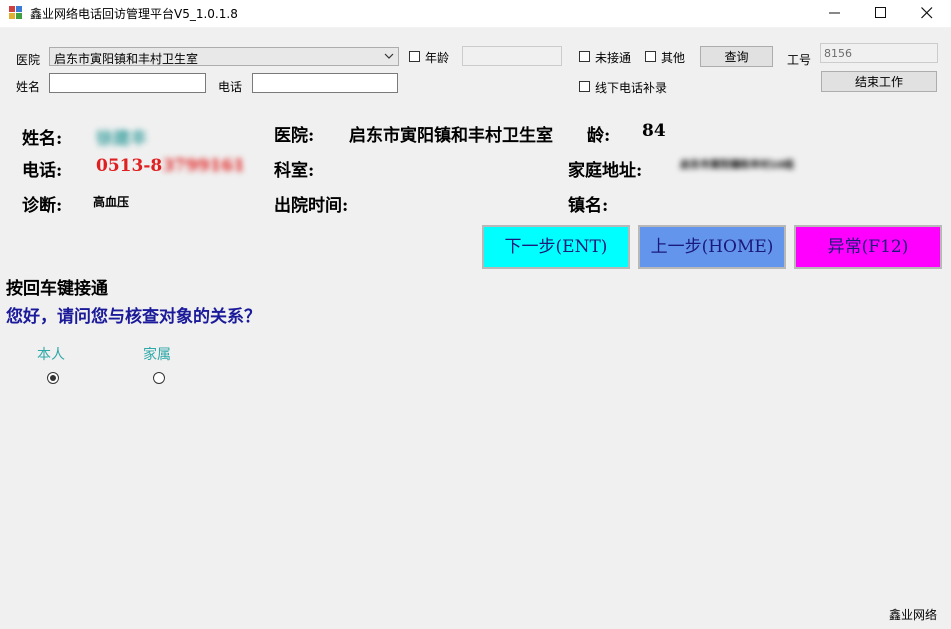  I want to click on other-label: 其他, so click(673, 58).